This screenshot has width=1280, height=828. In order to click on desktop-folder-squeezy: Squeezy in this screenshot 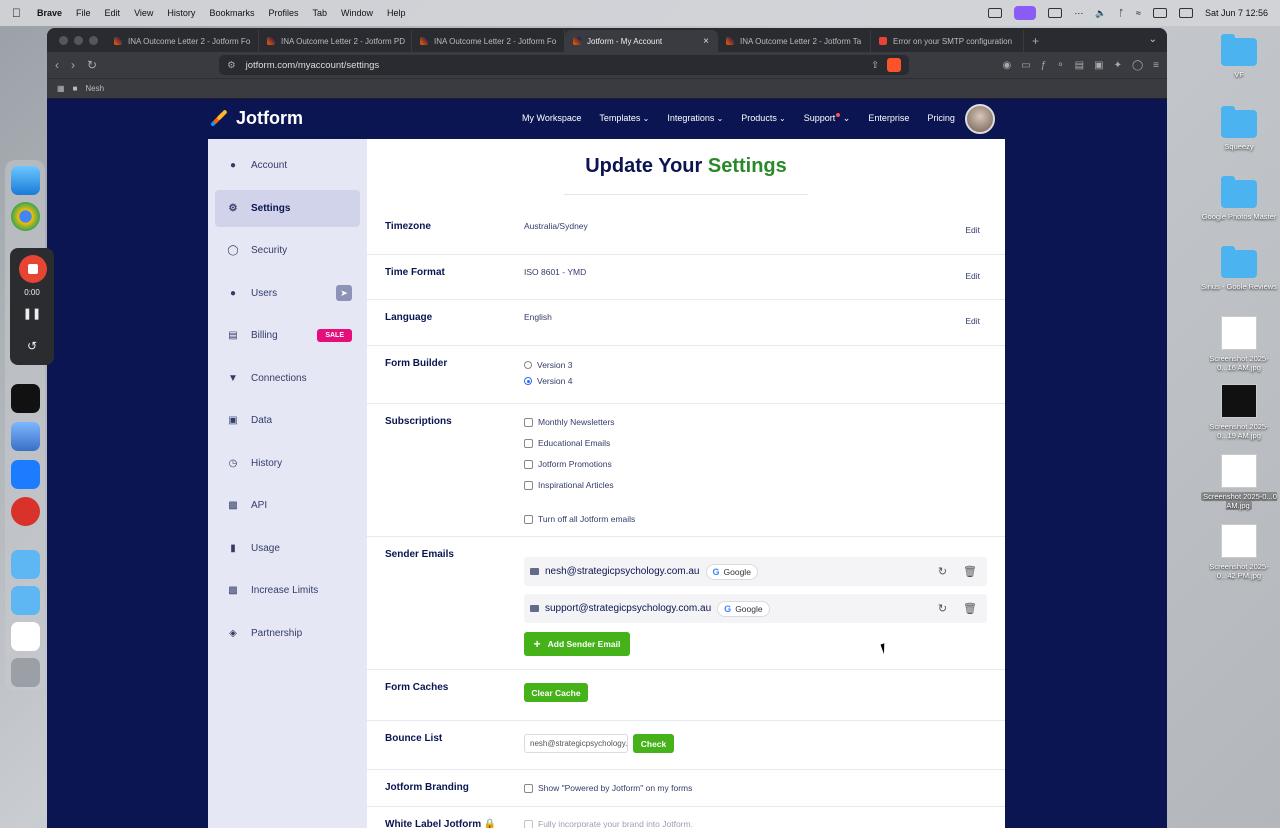, I will do `click(1239, 128)`.